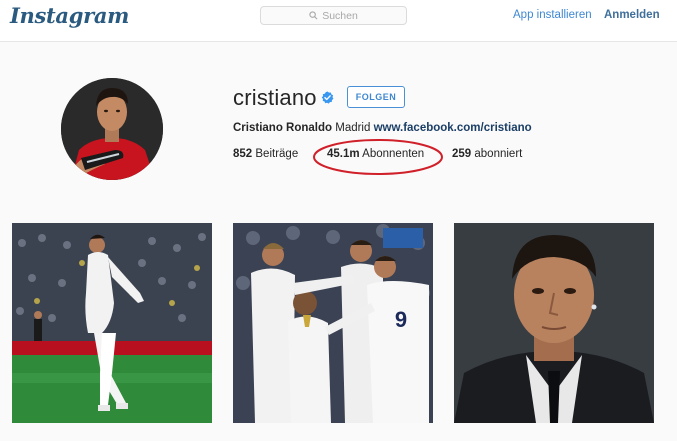 This screenshot has width=677, height=441. I want to click on svg-text: 9, so click(401, 319).